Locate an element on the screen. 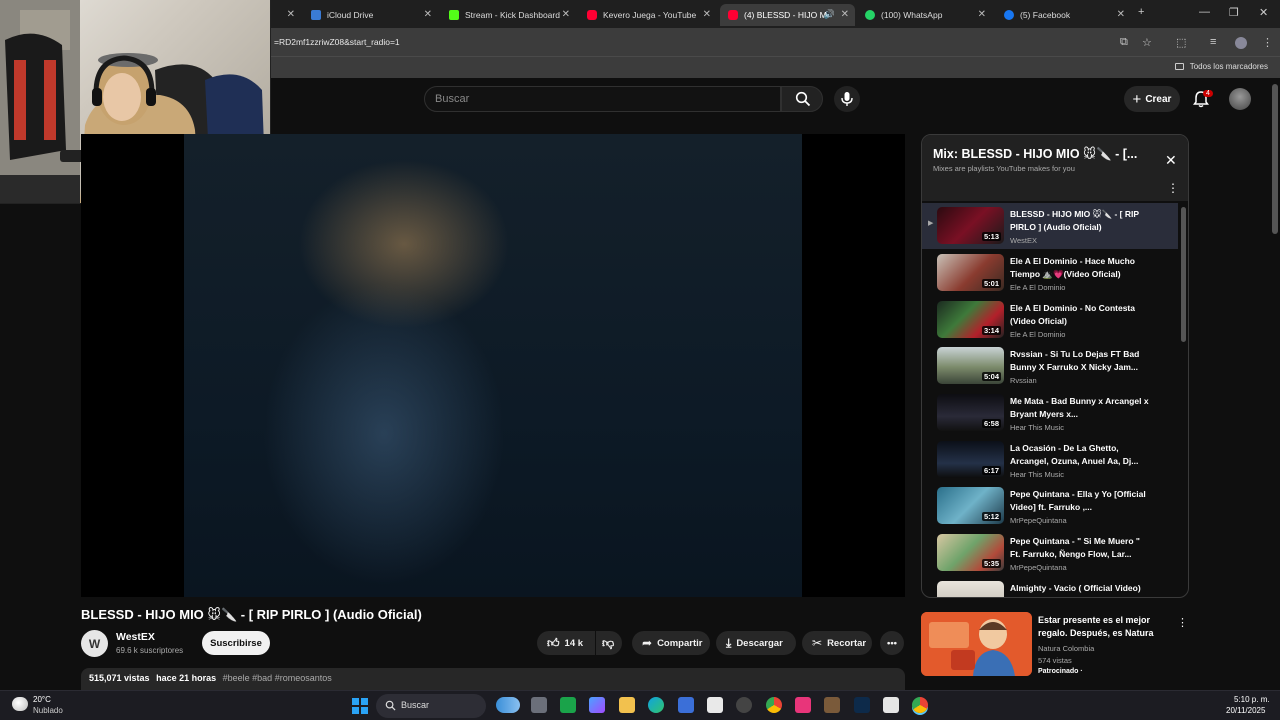  file-explorer-icon is located at coordinates (627, 705).